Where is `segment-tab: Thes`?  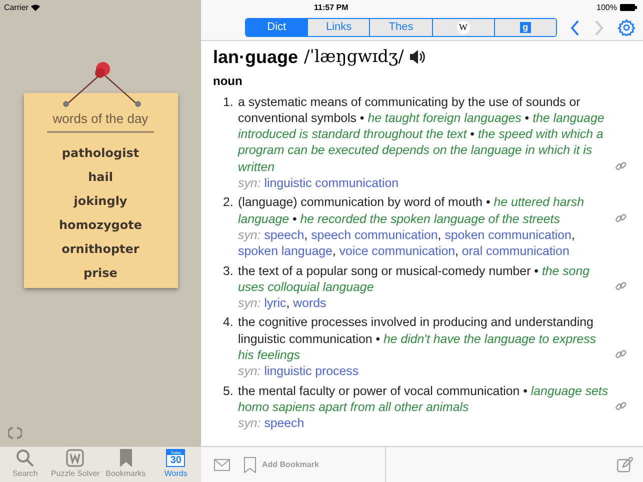
segment-tab: Thes is located at coordinates (400, 27).